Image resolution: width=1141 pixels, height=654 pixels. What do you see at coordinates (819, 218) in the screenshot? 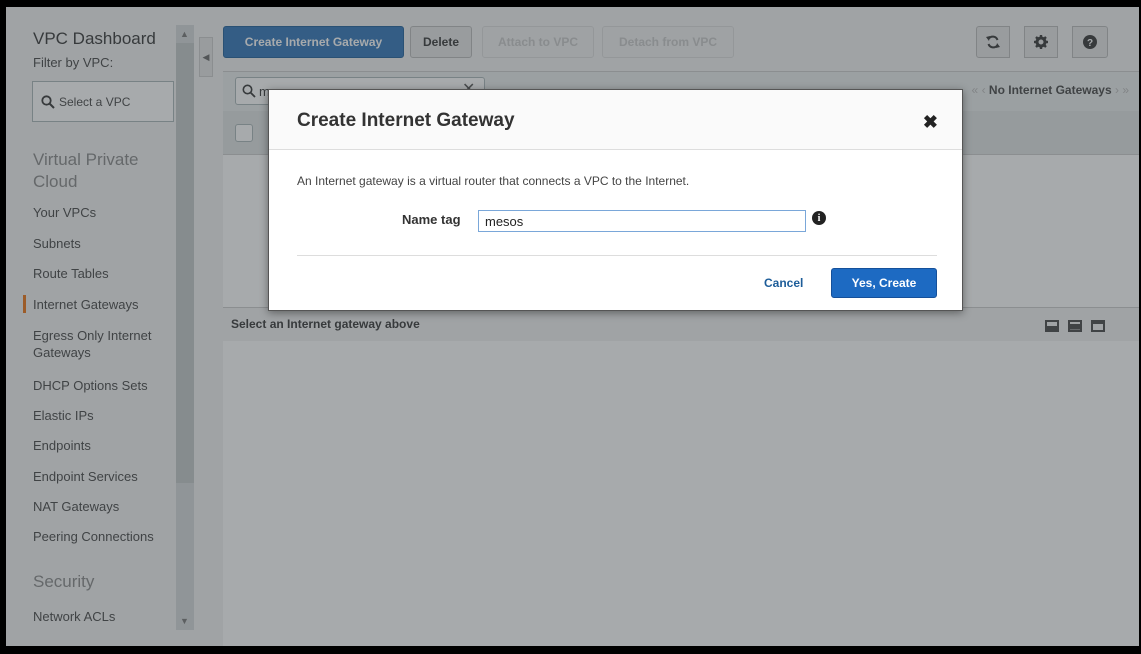
I see `info-icon: i` at bounding box center [819, 218].